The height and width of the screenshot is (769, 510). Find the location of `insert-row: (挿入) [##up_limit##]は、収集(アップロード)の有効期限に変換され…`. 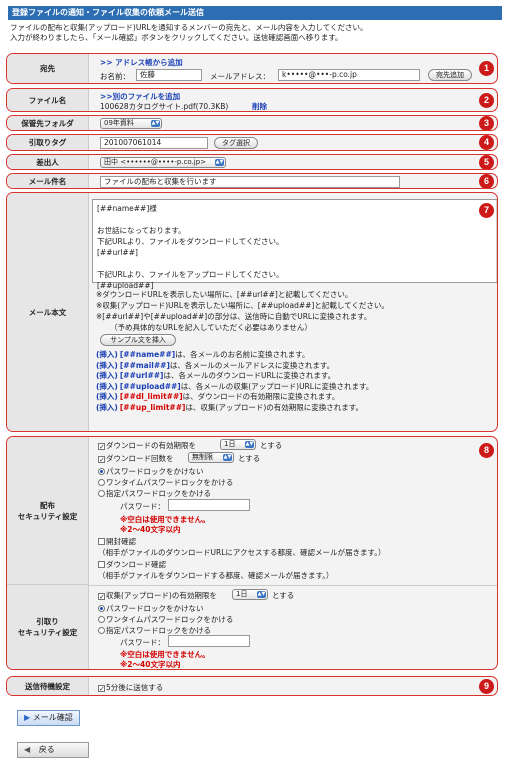

insert-row: (挿入) [##up_limit##]は、収集(アップロード)の有効期限に変換され… is located at coordinates (234, 408).